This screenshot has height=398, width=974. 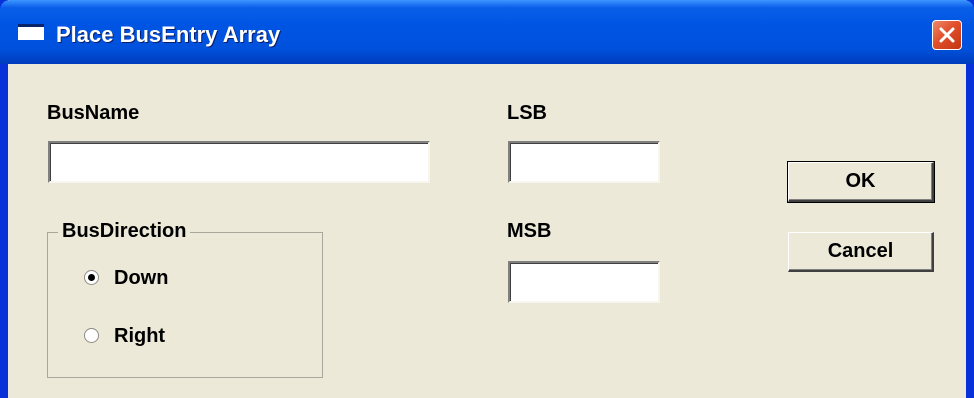 What do you see at coordinates (529, 231) in the screenshot?
I see `msb-label: MSB` at bounding box center [529, 231].